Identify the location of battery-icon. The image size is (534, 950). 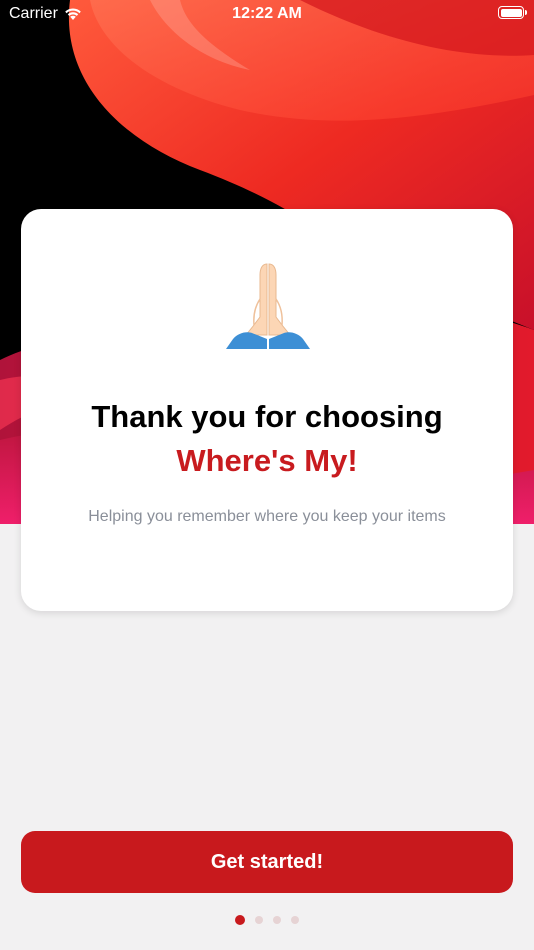
(512, 12).